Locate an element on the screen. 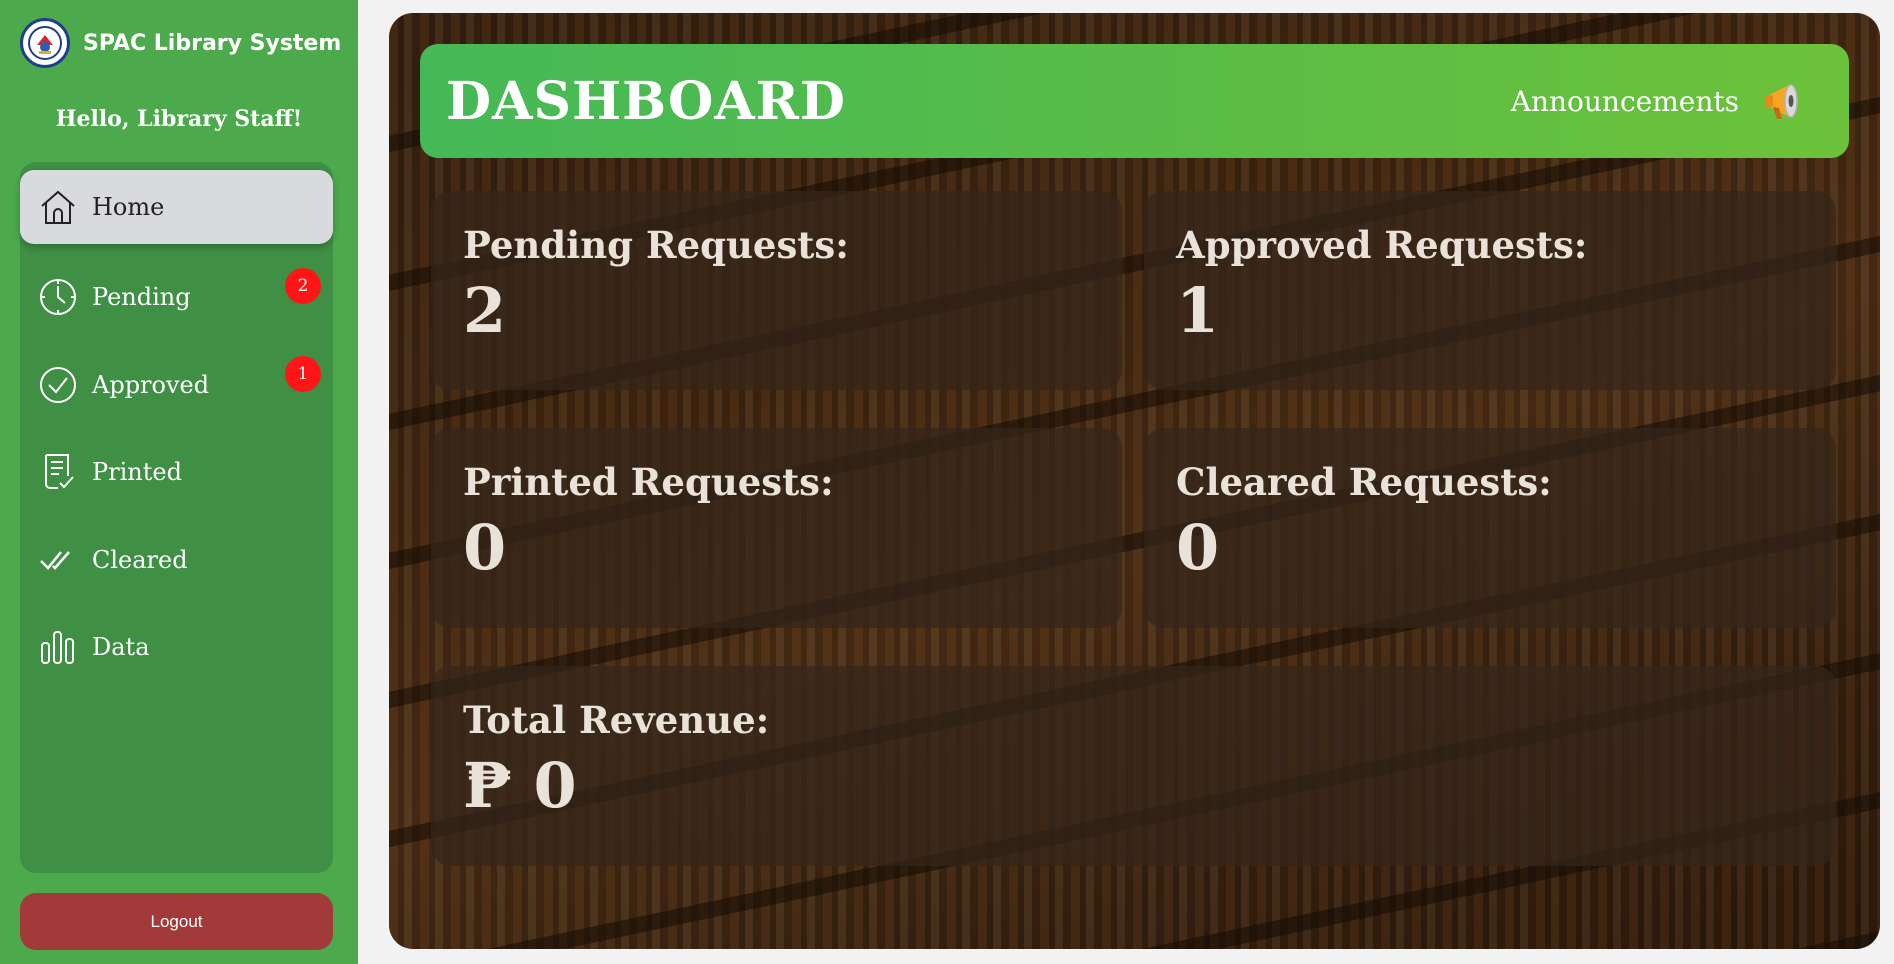 The width and height of the screenshot is (1894, 964). card-label: Printed Requests: is located at coordinates (648, 482).